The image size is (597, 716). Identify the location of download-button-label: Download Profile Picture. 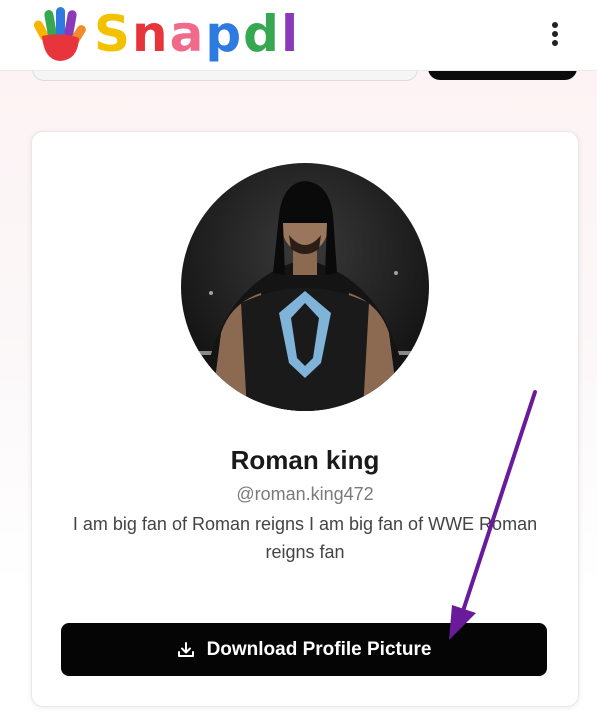
(319, 649).